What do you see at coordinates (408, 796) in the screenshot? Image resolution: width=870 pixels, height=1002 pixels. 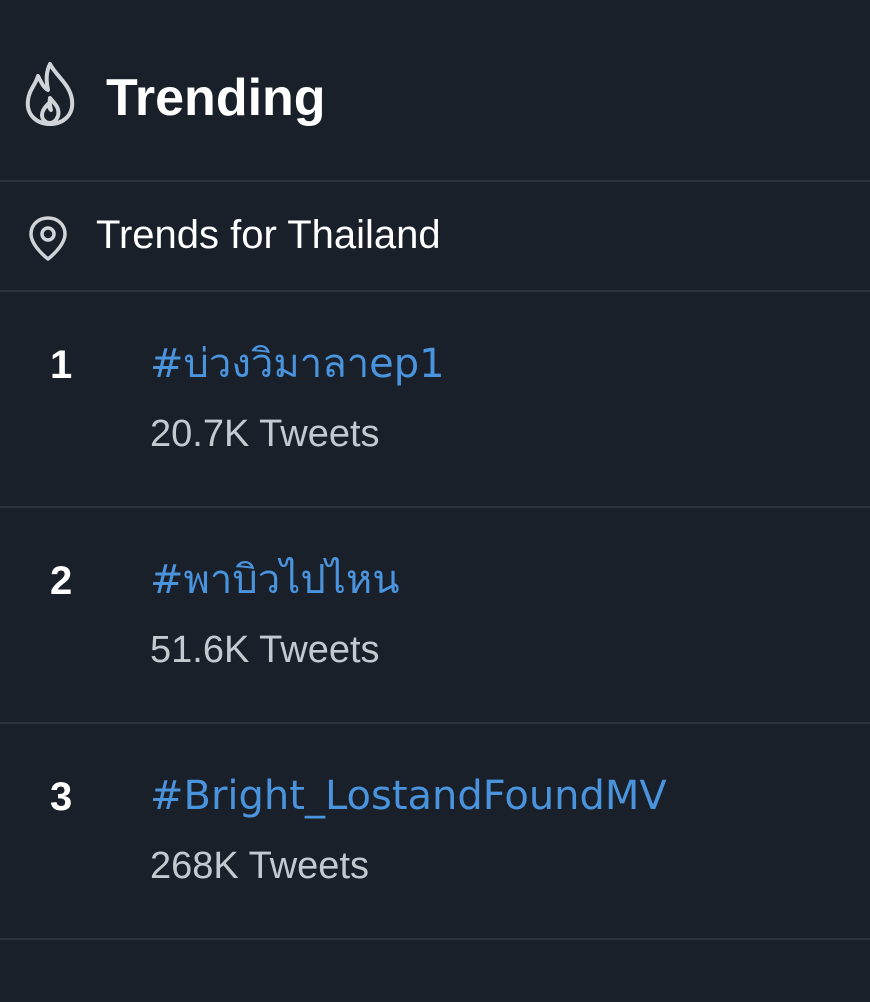 I see `trend-hashtag-link: #Bright_LostandFoundMV` at bounding box center [408, 796].